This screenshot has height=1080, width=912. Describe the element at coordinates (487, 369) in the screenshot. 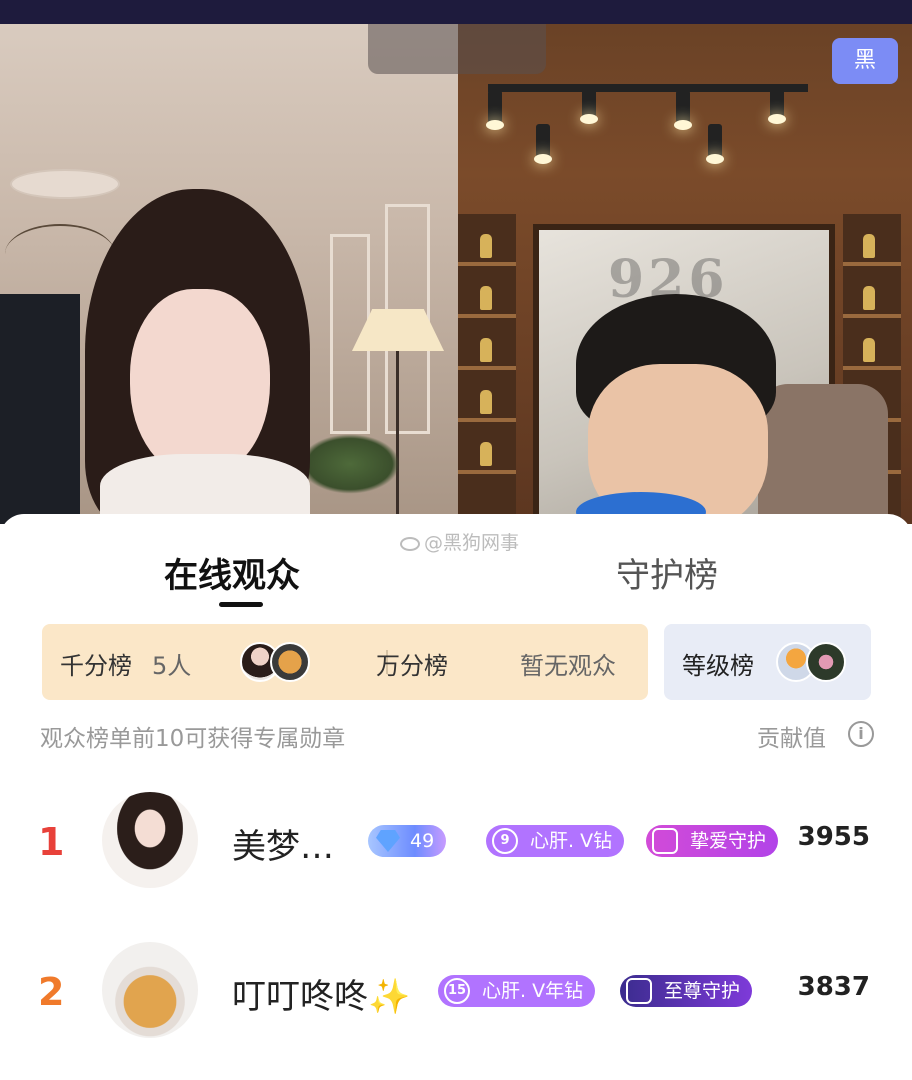

I see `trophy-shelf` at that location.